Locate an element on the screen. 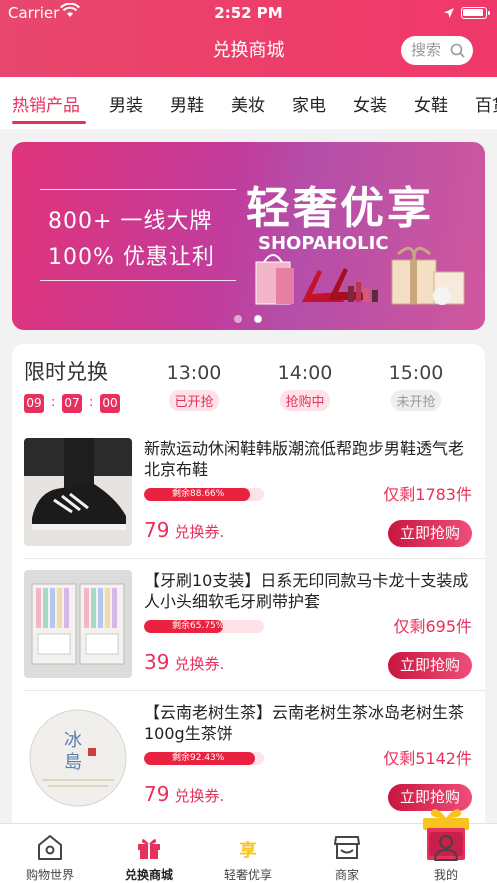  clock: 2:52 PM is located at coordinates (248, 13).